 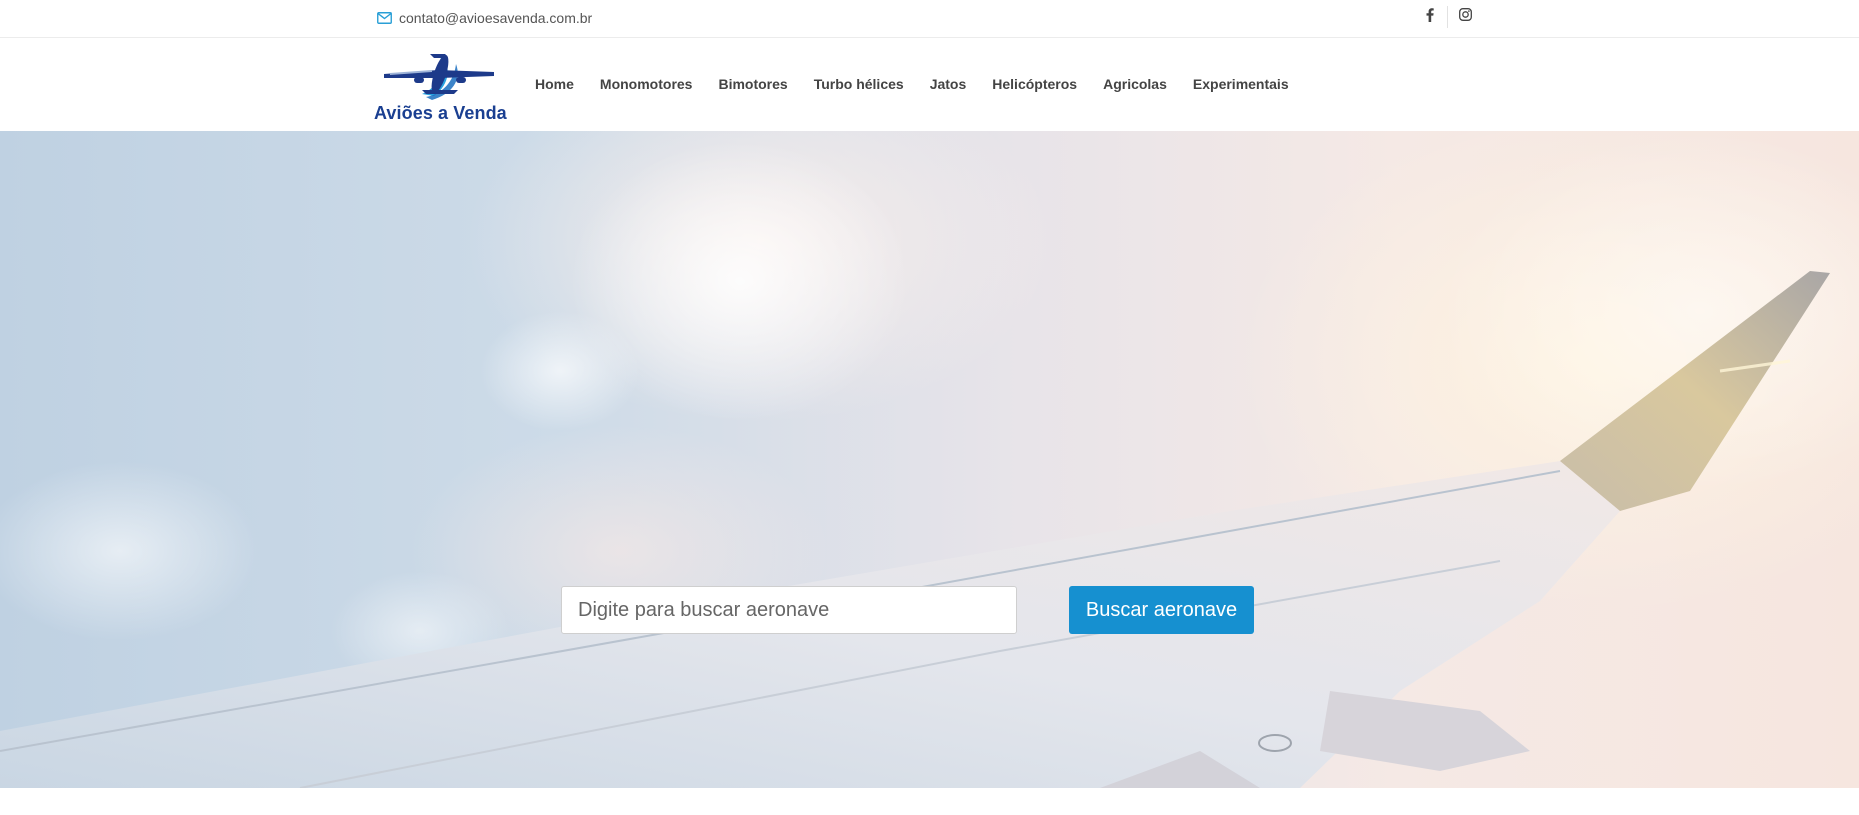 What do you see at coordinates (554, 84) in the screenshot?
I see `nav-item-home: Home` at bounding box center [554, 84].